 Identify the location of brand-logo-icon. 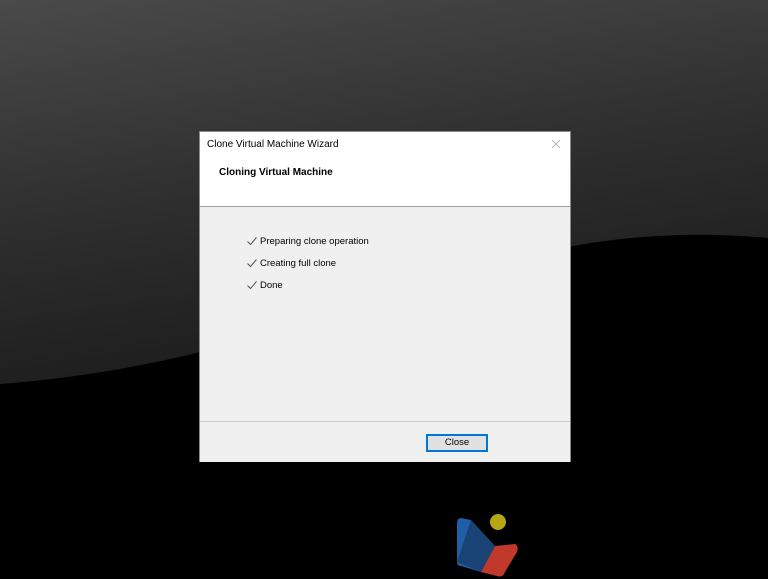
(487, 545).